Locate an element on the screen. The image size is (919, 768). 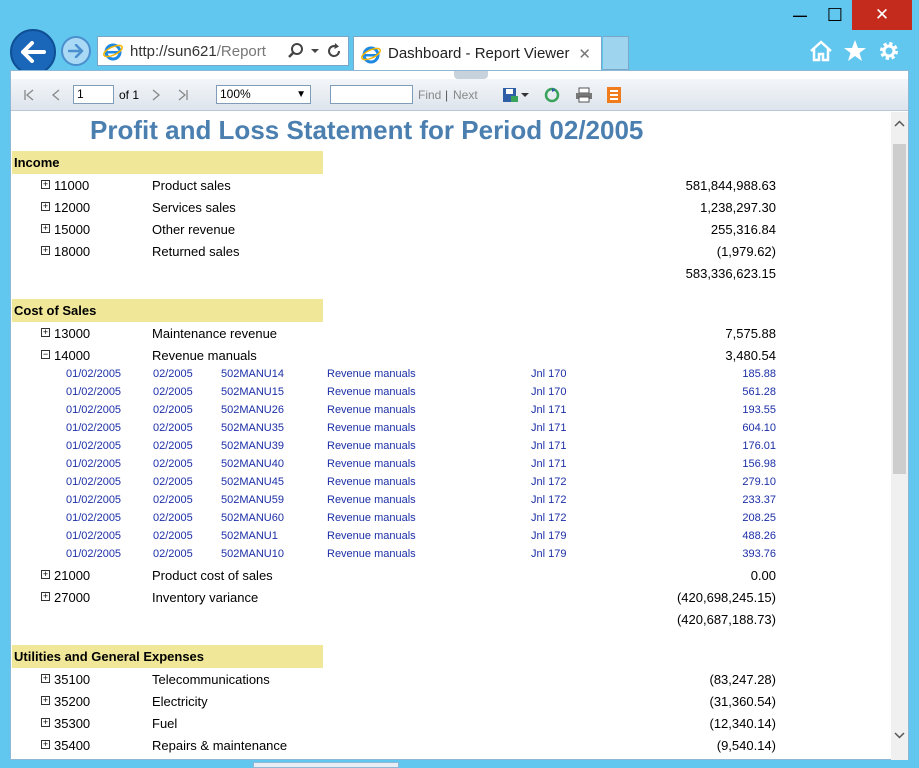
collapse-icon: − is located at coordinates (45, 354).